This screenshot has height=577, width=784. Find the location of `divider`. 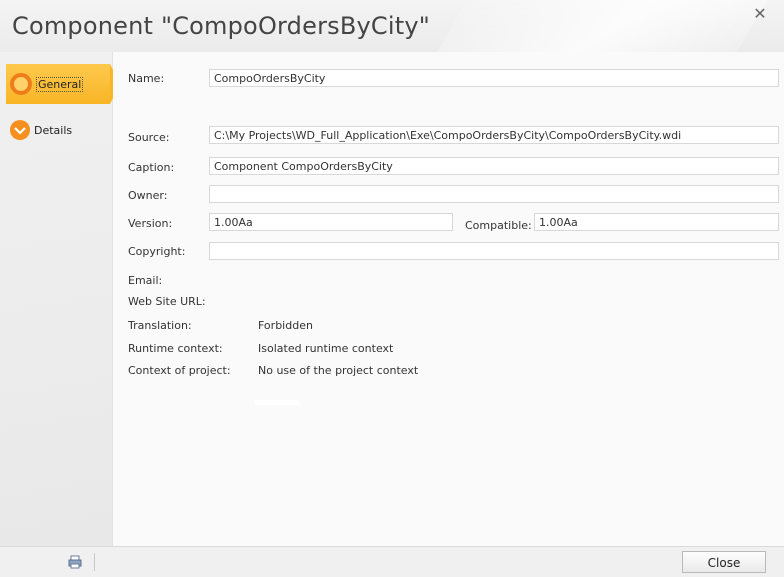

divider is located at coordinates (94, 562).